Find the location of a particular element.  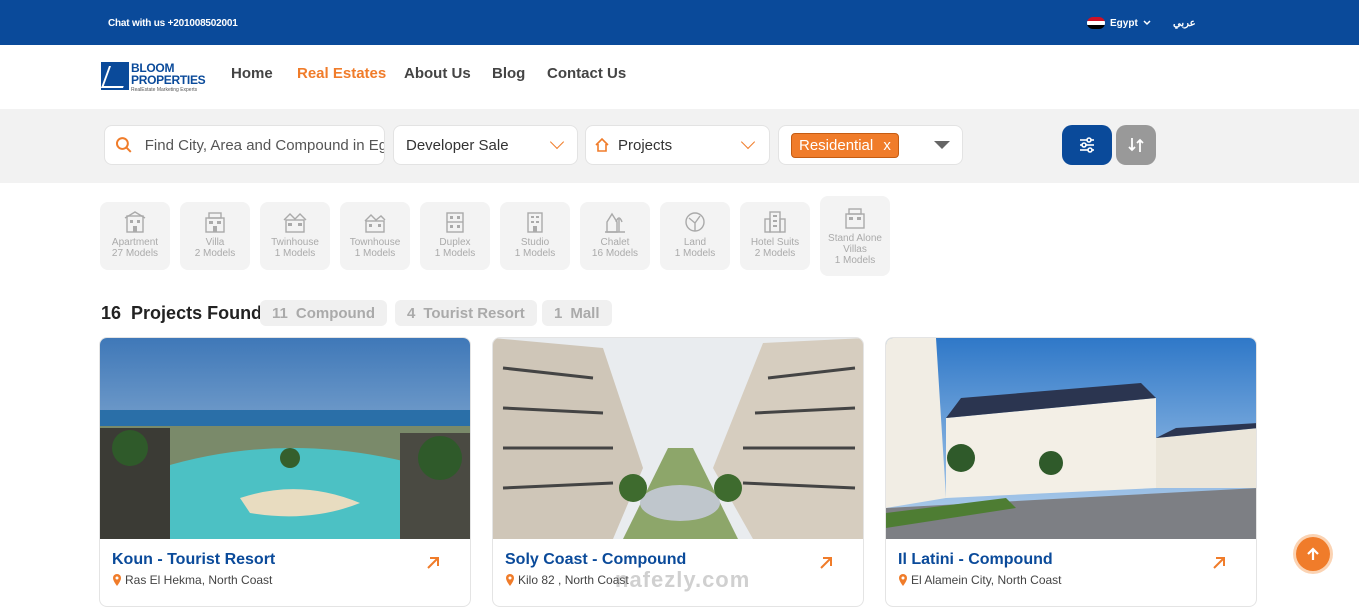

category-value: Projects is located at coordinates (645, 145).